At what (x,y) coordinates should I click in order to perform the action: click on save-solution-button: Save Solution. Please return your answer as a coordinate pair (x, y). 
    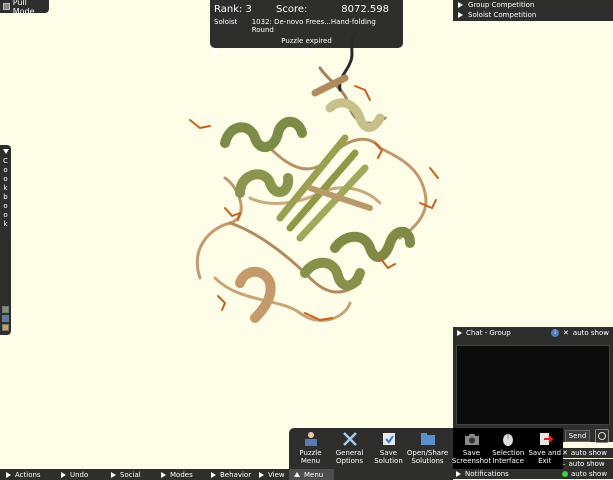
    Looking at the image, I should click on (388, 448).